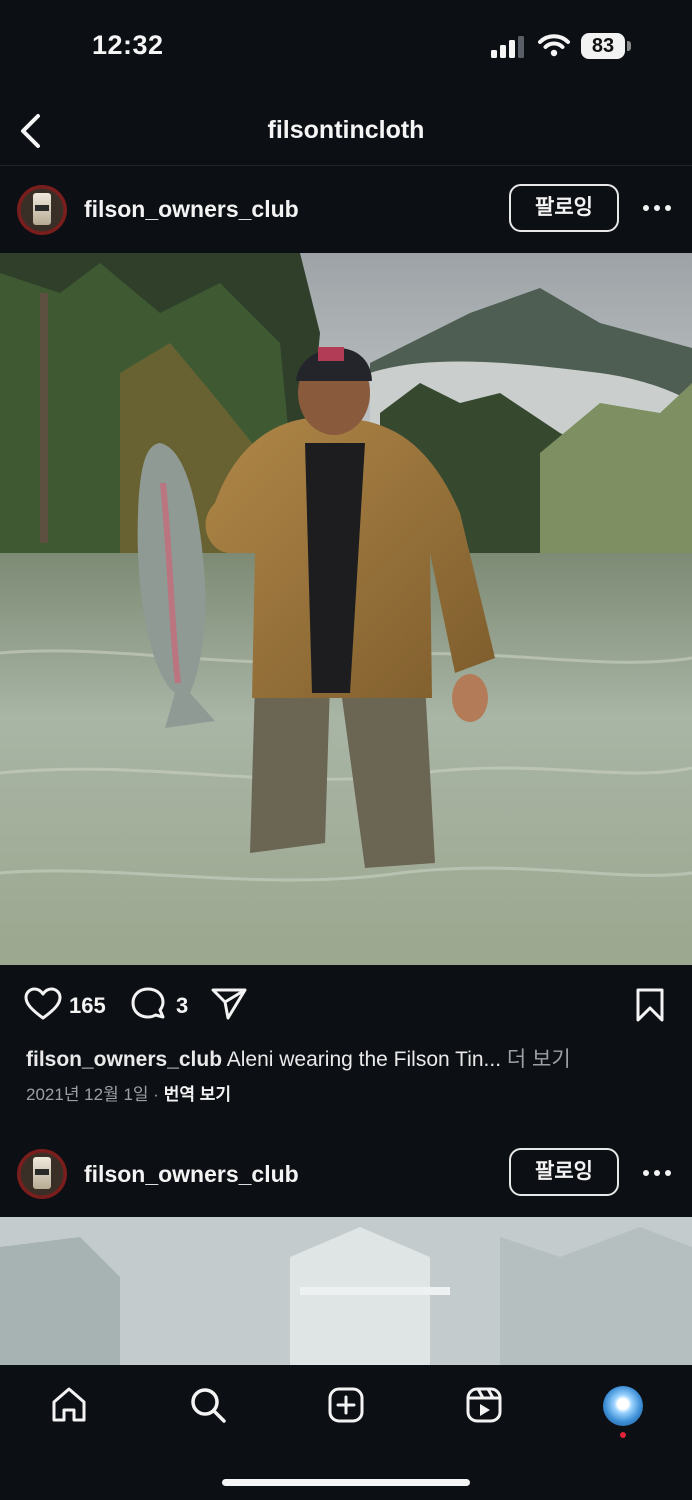  Describe the element at coordinates (197, 1094) in the screenshot. I see `translate-link: 번역 보기` at that location.